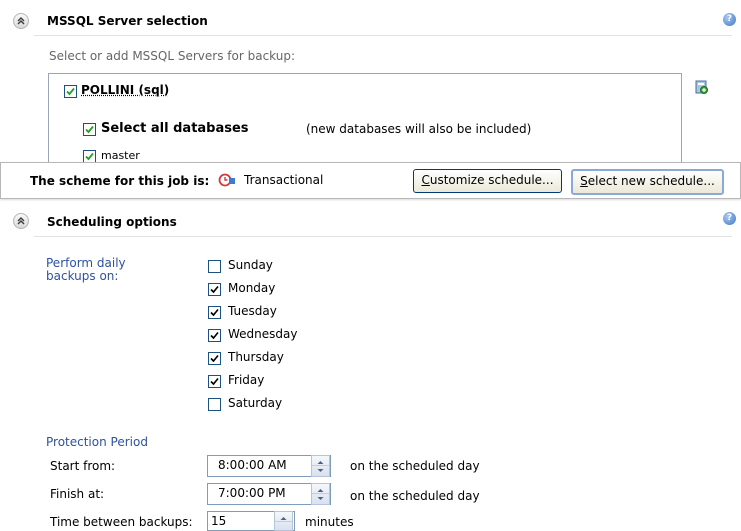 This screenshot has height=531, width=741. Describe the element at coordinates (97, 442) in the screenshot. I see `protection-period-title: Protection Period` at that location.